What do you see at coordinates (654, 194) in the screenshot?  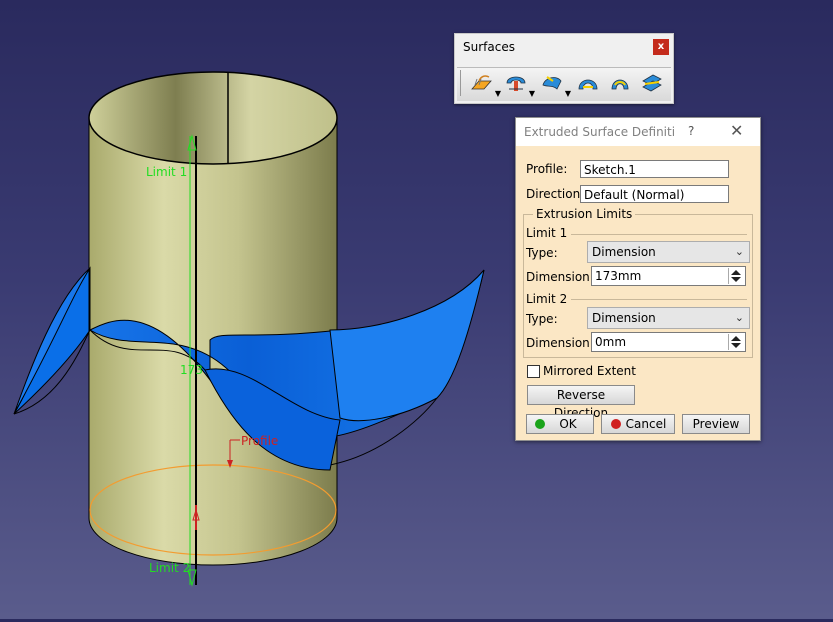 I see `direction-field: Default (Normal)` at bounding box center [654, 194].